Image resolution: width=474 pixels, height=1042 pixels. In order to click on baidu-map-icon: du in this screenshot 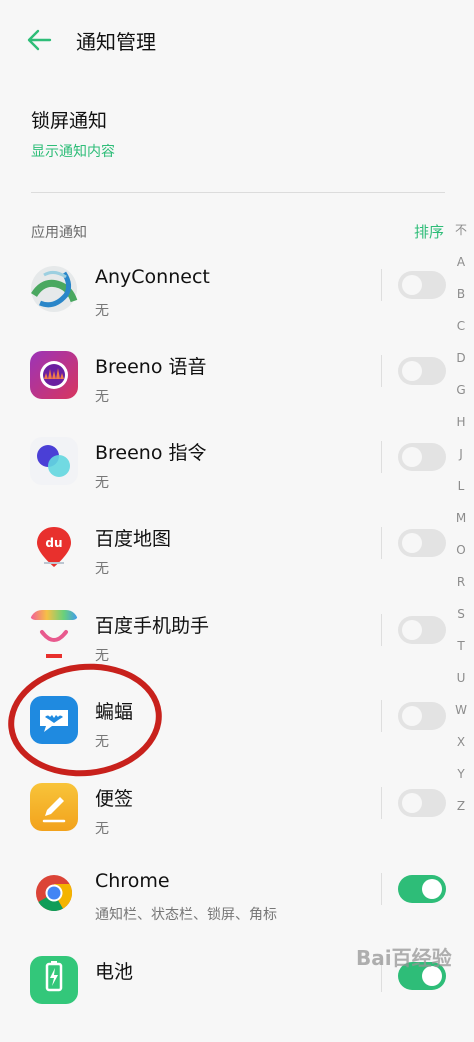, I will do `click(54, 547)`.